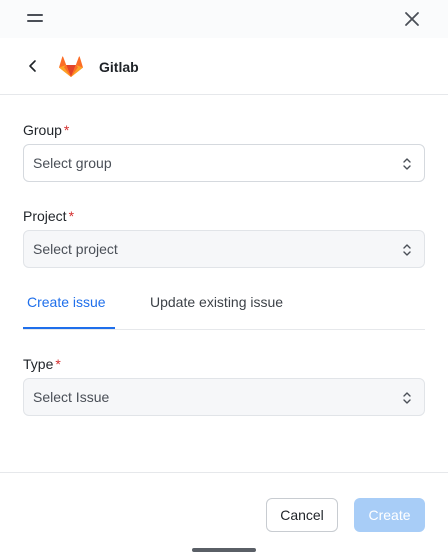  I want to click on group-label: Group *, so click(46, 130).